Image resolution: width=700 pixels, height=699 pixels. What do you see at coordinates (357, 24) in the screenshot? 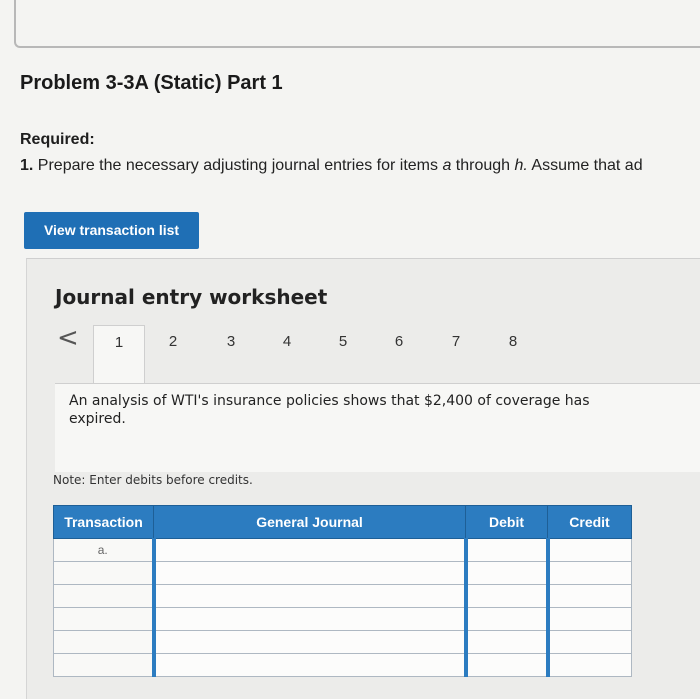
I see `top-frame` at bounding box center [357, 24].